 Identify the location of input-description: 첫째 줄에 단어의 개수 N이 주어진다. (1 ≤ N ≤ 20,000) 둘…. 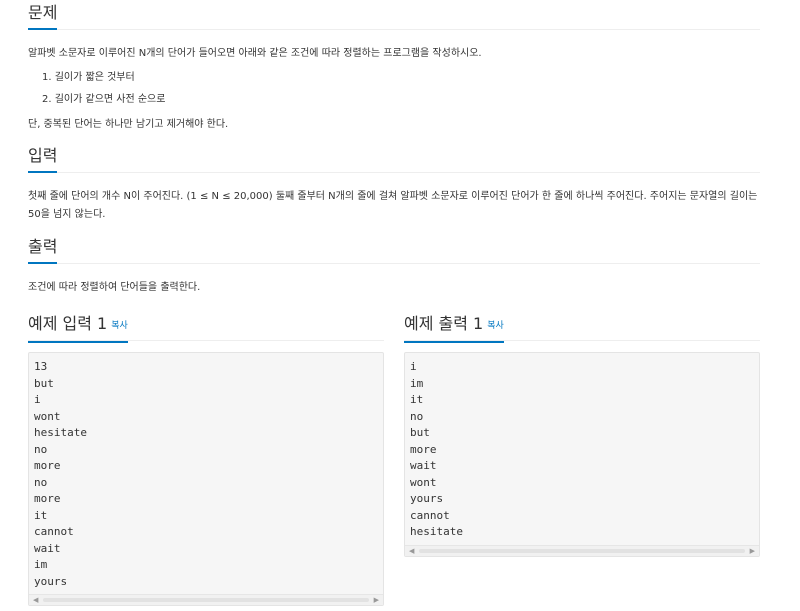
(393, 205).